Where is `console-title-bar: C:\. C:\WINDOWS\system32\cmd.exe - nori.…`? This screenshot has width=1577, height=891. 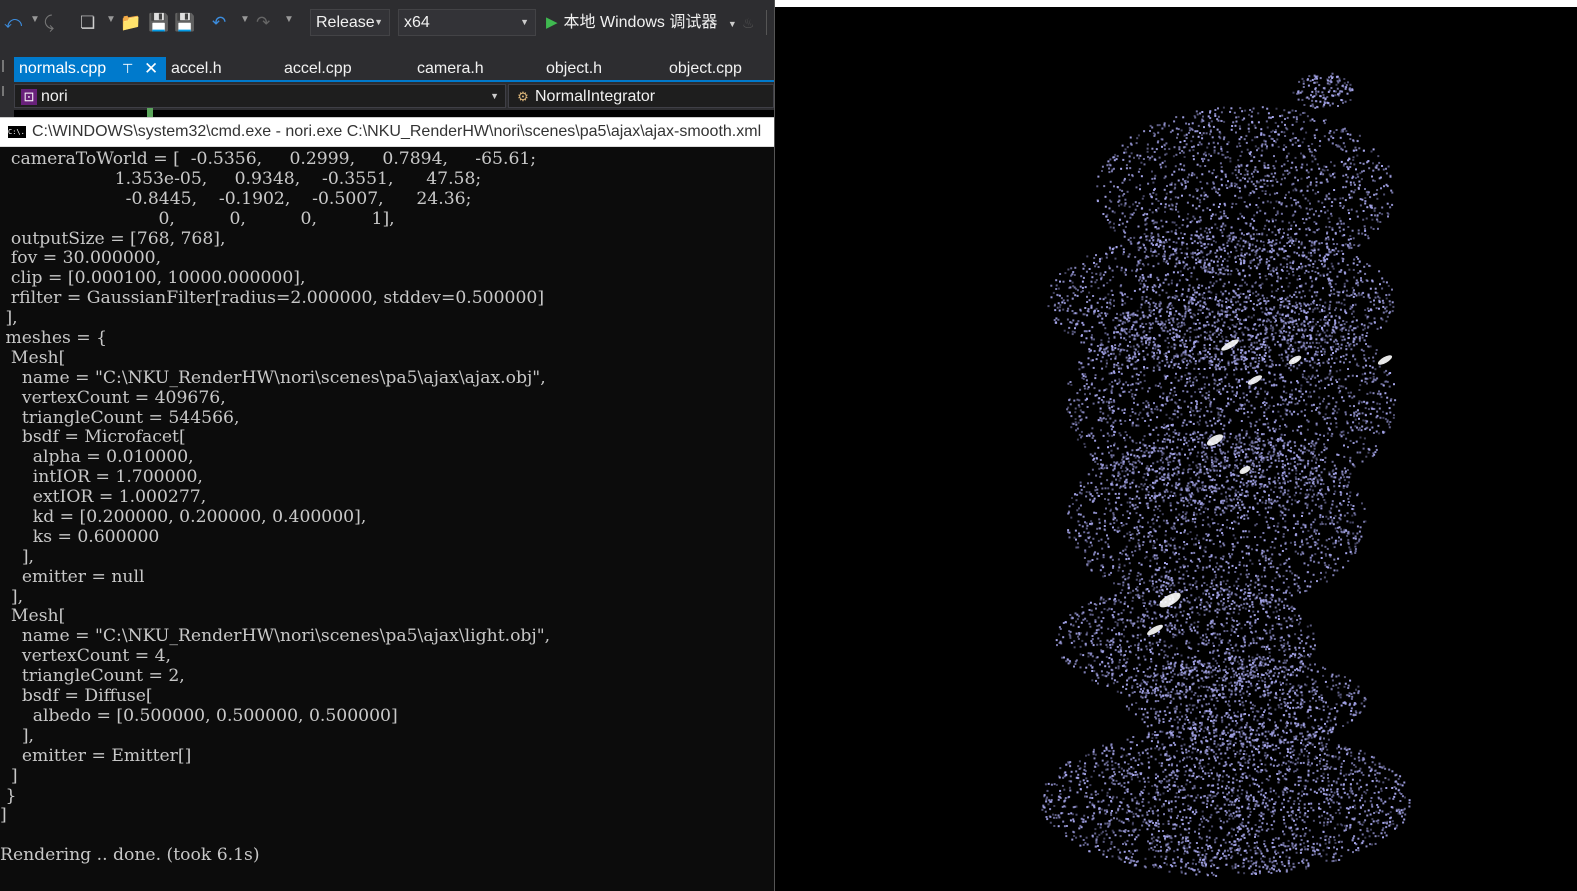 console-title-bar: C:\. C:\WINDOWS\system32\cmd.exe - nori.… is located at coordinates (387, 132).